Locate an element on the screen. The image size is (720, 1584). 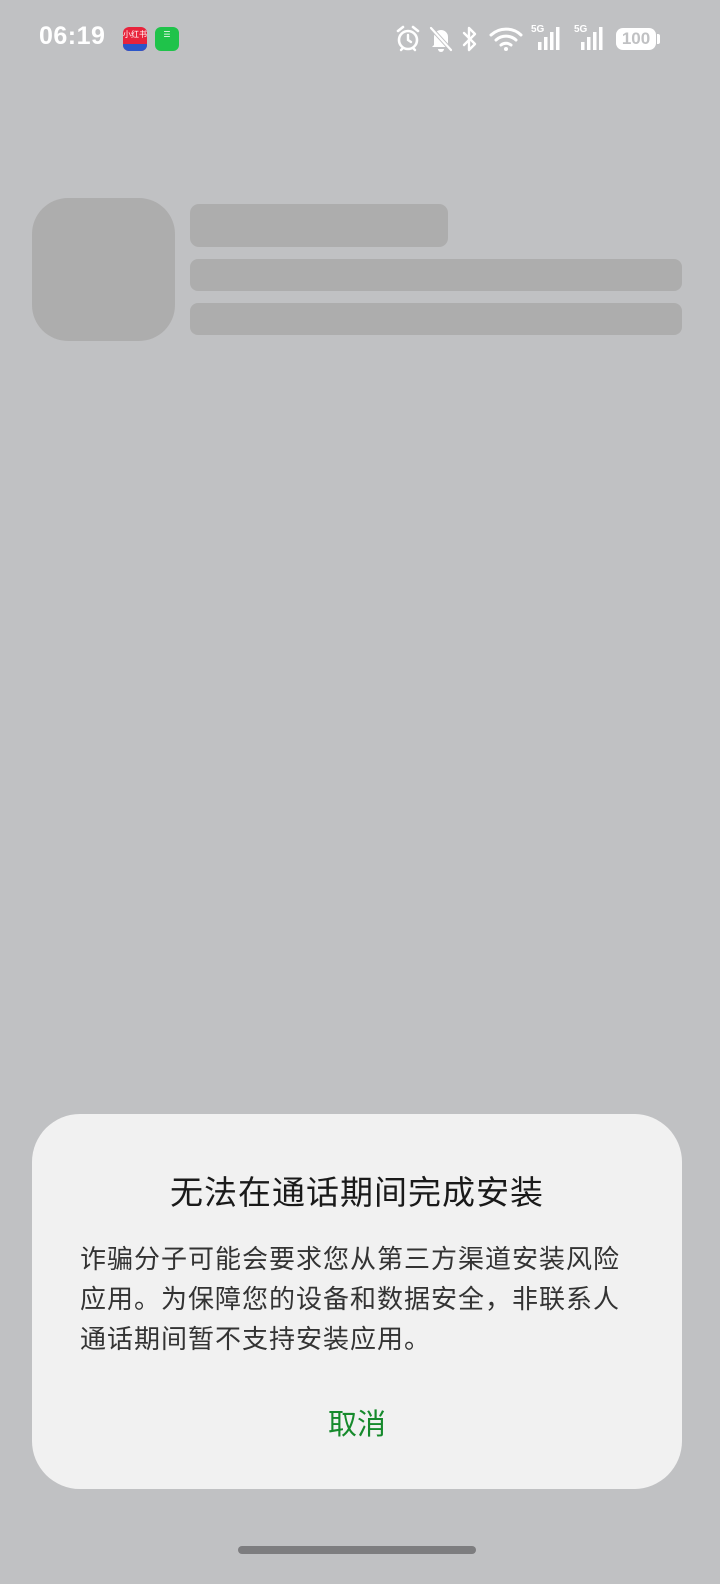
alarm-icon is located at coordinates (408, 38).